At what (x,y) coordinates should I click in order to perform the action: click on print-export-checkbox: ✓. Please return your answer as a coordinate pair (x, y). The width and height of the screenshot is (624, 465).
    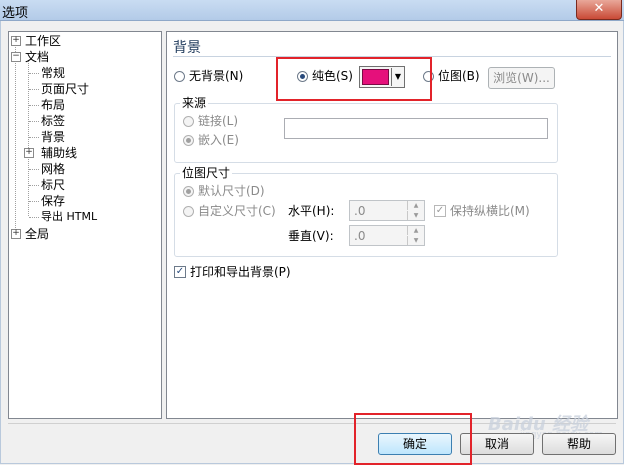
    Looking at the image, I should click on (180, 272).